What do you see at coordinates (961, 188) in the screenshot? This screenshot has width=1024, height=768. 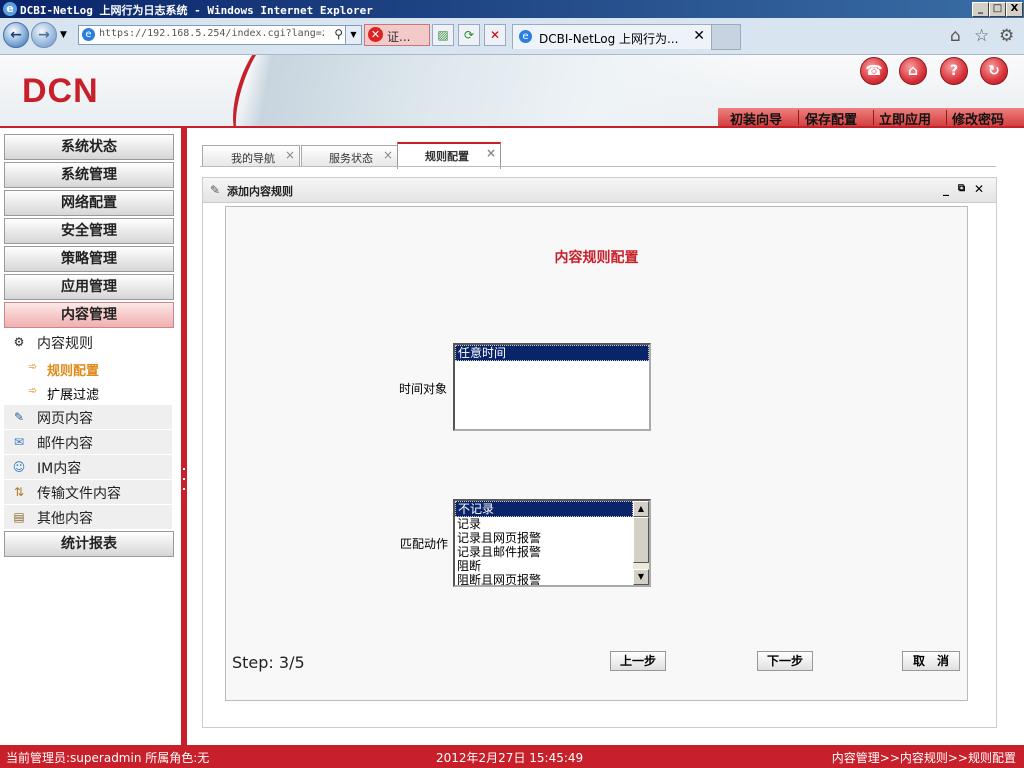 I see `panel-restore-icon: ⧉` at bounding box center [961, 188].